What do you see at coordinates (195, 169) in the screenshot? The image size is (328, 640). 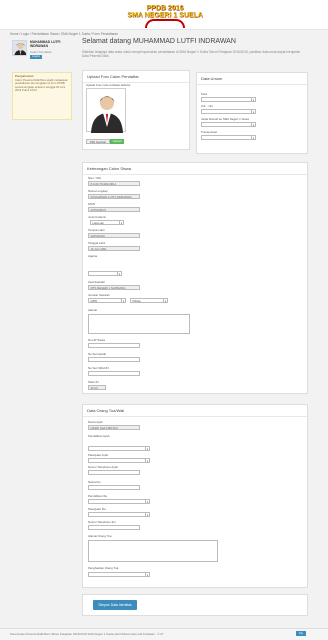 I see `keterangan-title: Keterangan Calon Siswa` at bounding box center [195, 169].